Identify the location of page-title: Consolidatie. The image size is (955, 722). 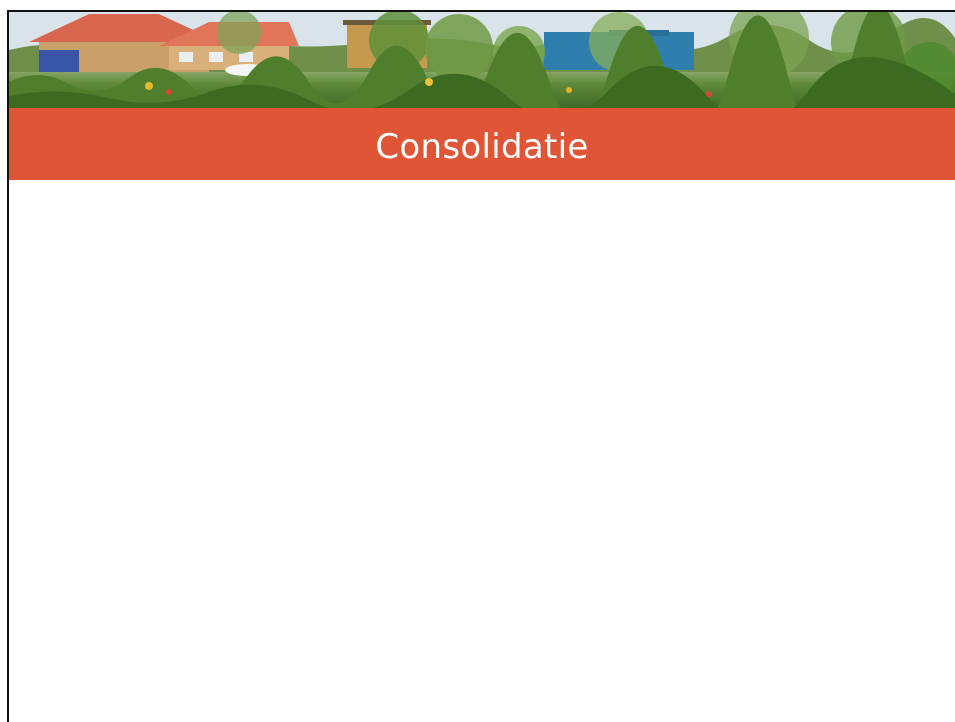
(482, 147).